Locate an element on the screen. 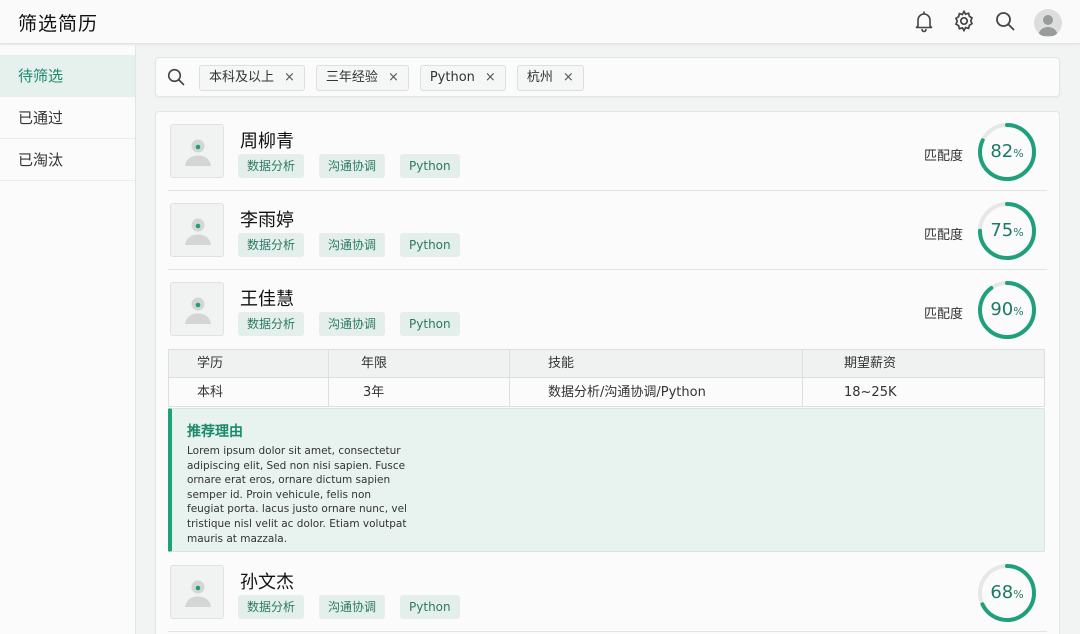  match-ring: 82% is located at coordinates (1007, 152).